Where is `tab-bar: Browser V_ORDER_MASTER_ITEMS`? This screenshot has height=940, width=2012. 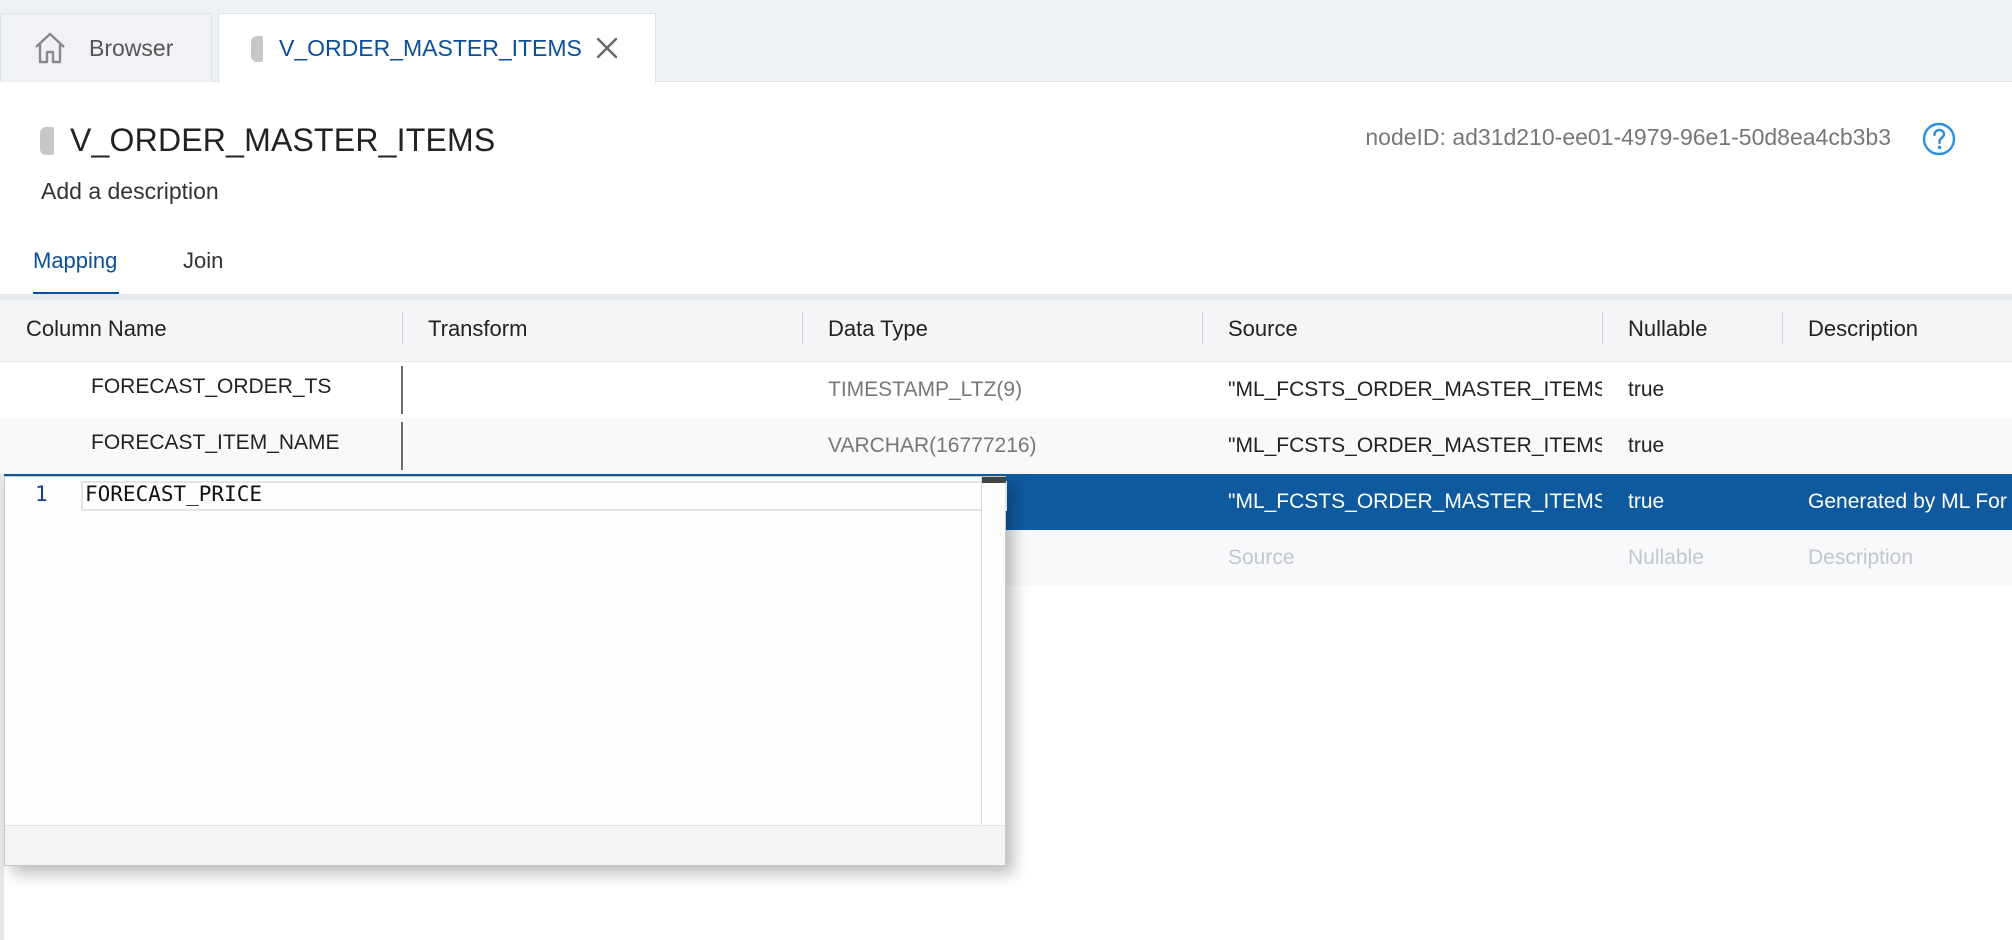 tab-bar: Browser V_ORDER_MASTER_ITEMS is located at coordinates (1006, 41).